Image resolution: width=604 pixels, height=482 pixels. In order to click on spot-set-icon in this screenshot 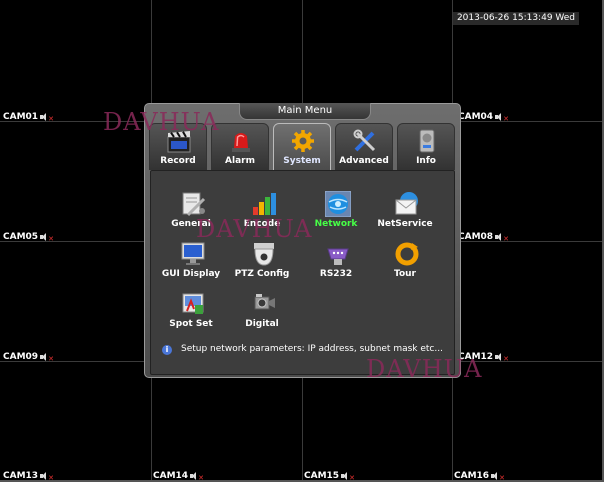, I will do `click(193, 303)`.